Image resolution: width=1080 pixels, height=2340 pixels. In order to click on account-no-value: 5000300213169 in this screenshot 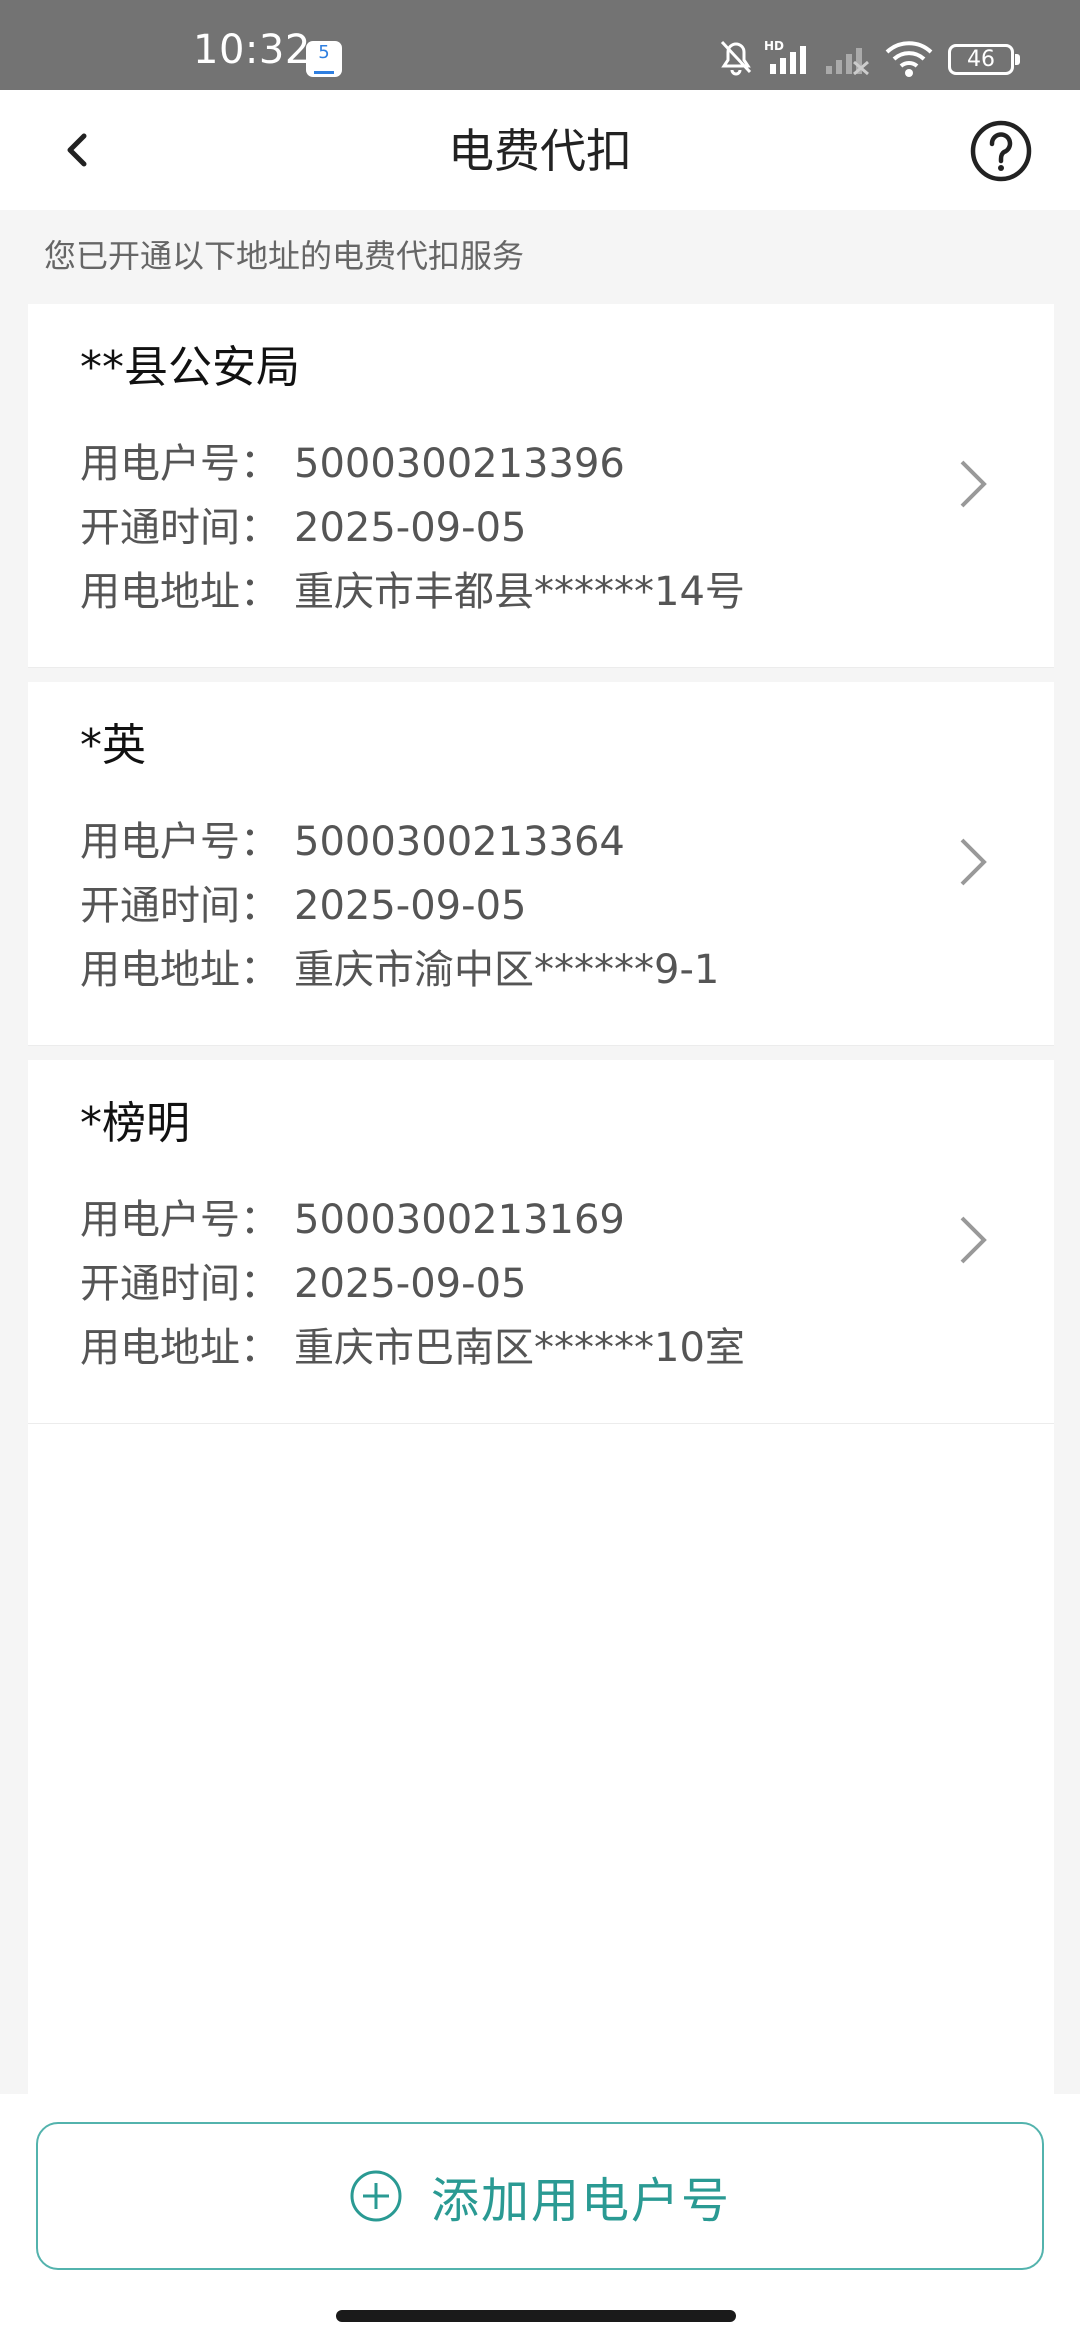, I will do `click(459, 1220)`.